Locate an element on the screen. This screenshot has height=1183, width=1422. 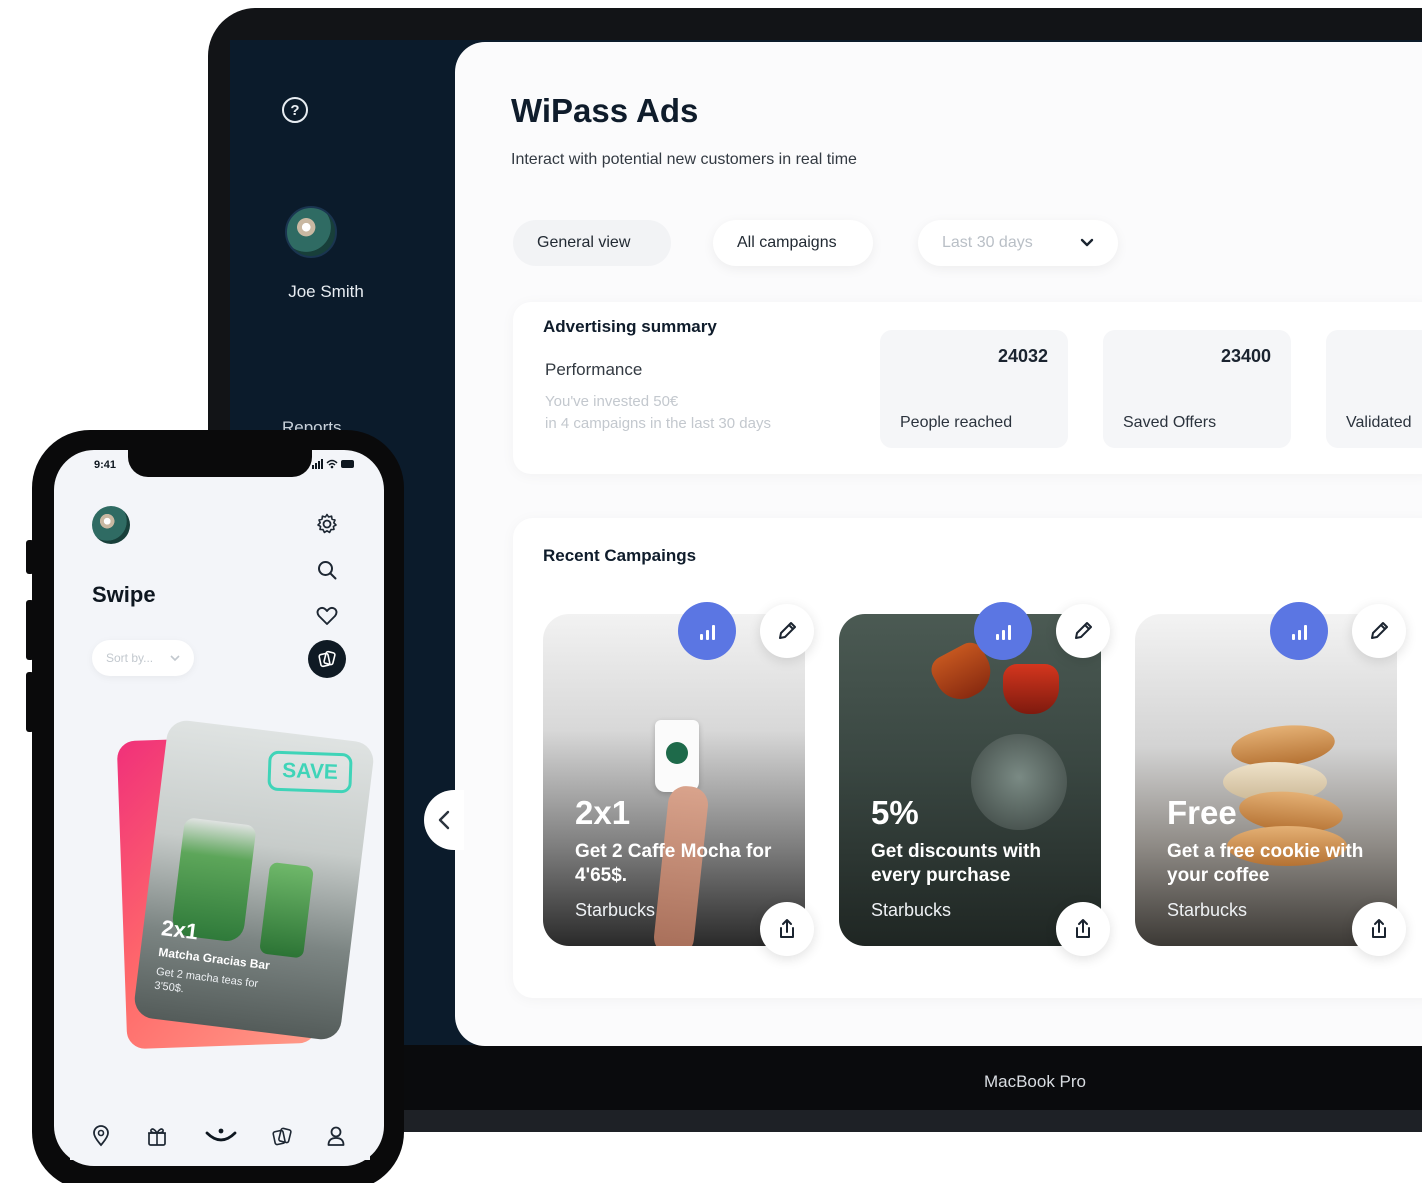
matcha-glass-image is located at coordinates (287, 910).